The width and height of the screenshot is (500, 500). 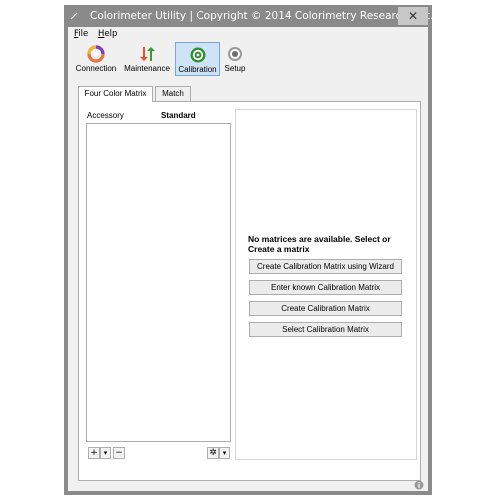 I want to click on tab-four-color-matrix: Four Color Matrix, so click(x=115, y=94).